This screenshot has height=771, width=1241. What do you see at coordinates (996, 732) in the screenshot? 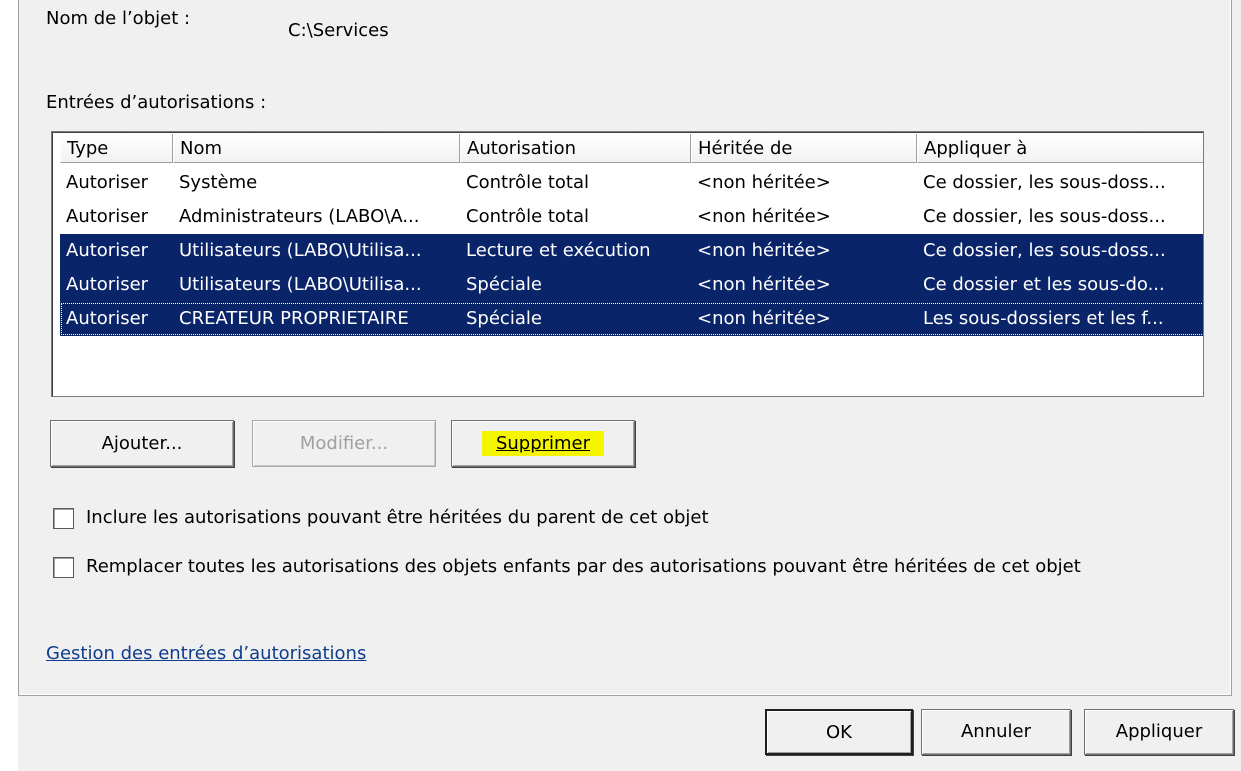
I see `cancel-button: Annuler` at bounding box center [996, 732].